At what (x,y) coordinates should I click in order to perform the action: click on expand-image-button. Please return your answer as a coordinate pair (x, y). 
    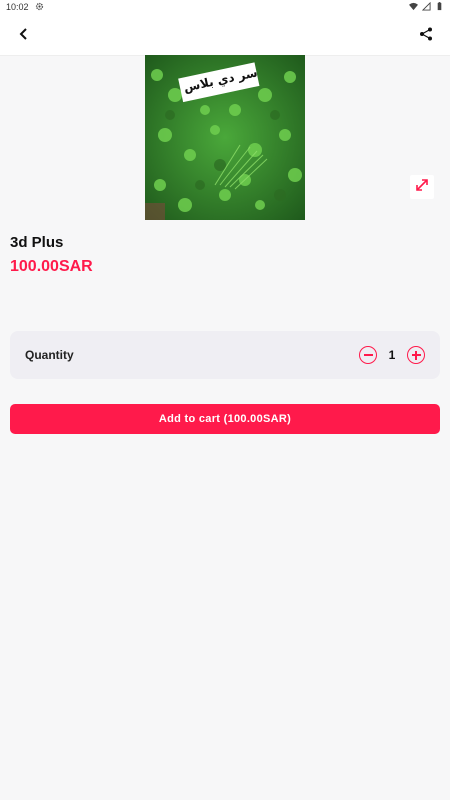
    Looking at the image, I should click on (422, 187).